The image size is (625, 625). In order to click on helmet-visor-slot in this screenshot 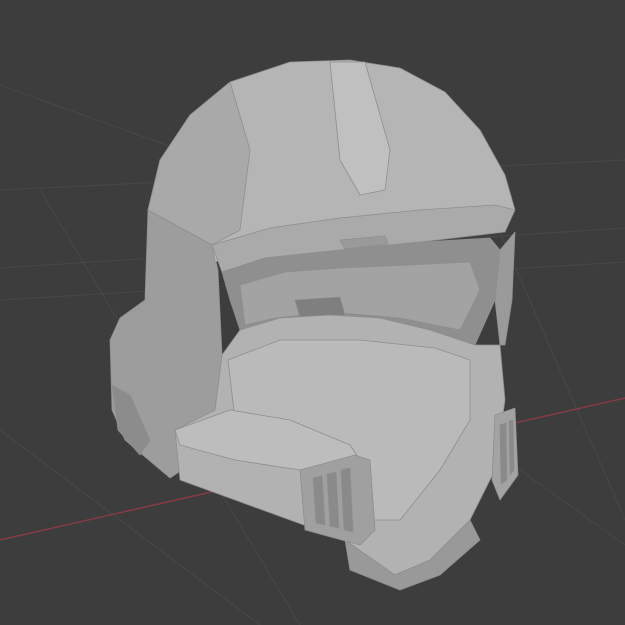, I will do `click(320, 307)`.